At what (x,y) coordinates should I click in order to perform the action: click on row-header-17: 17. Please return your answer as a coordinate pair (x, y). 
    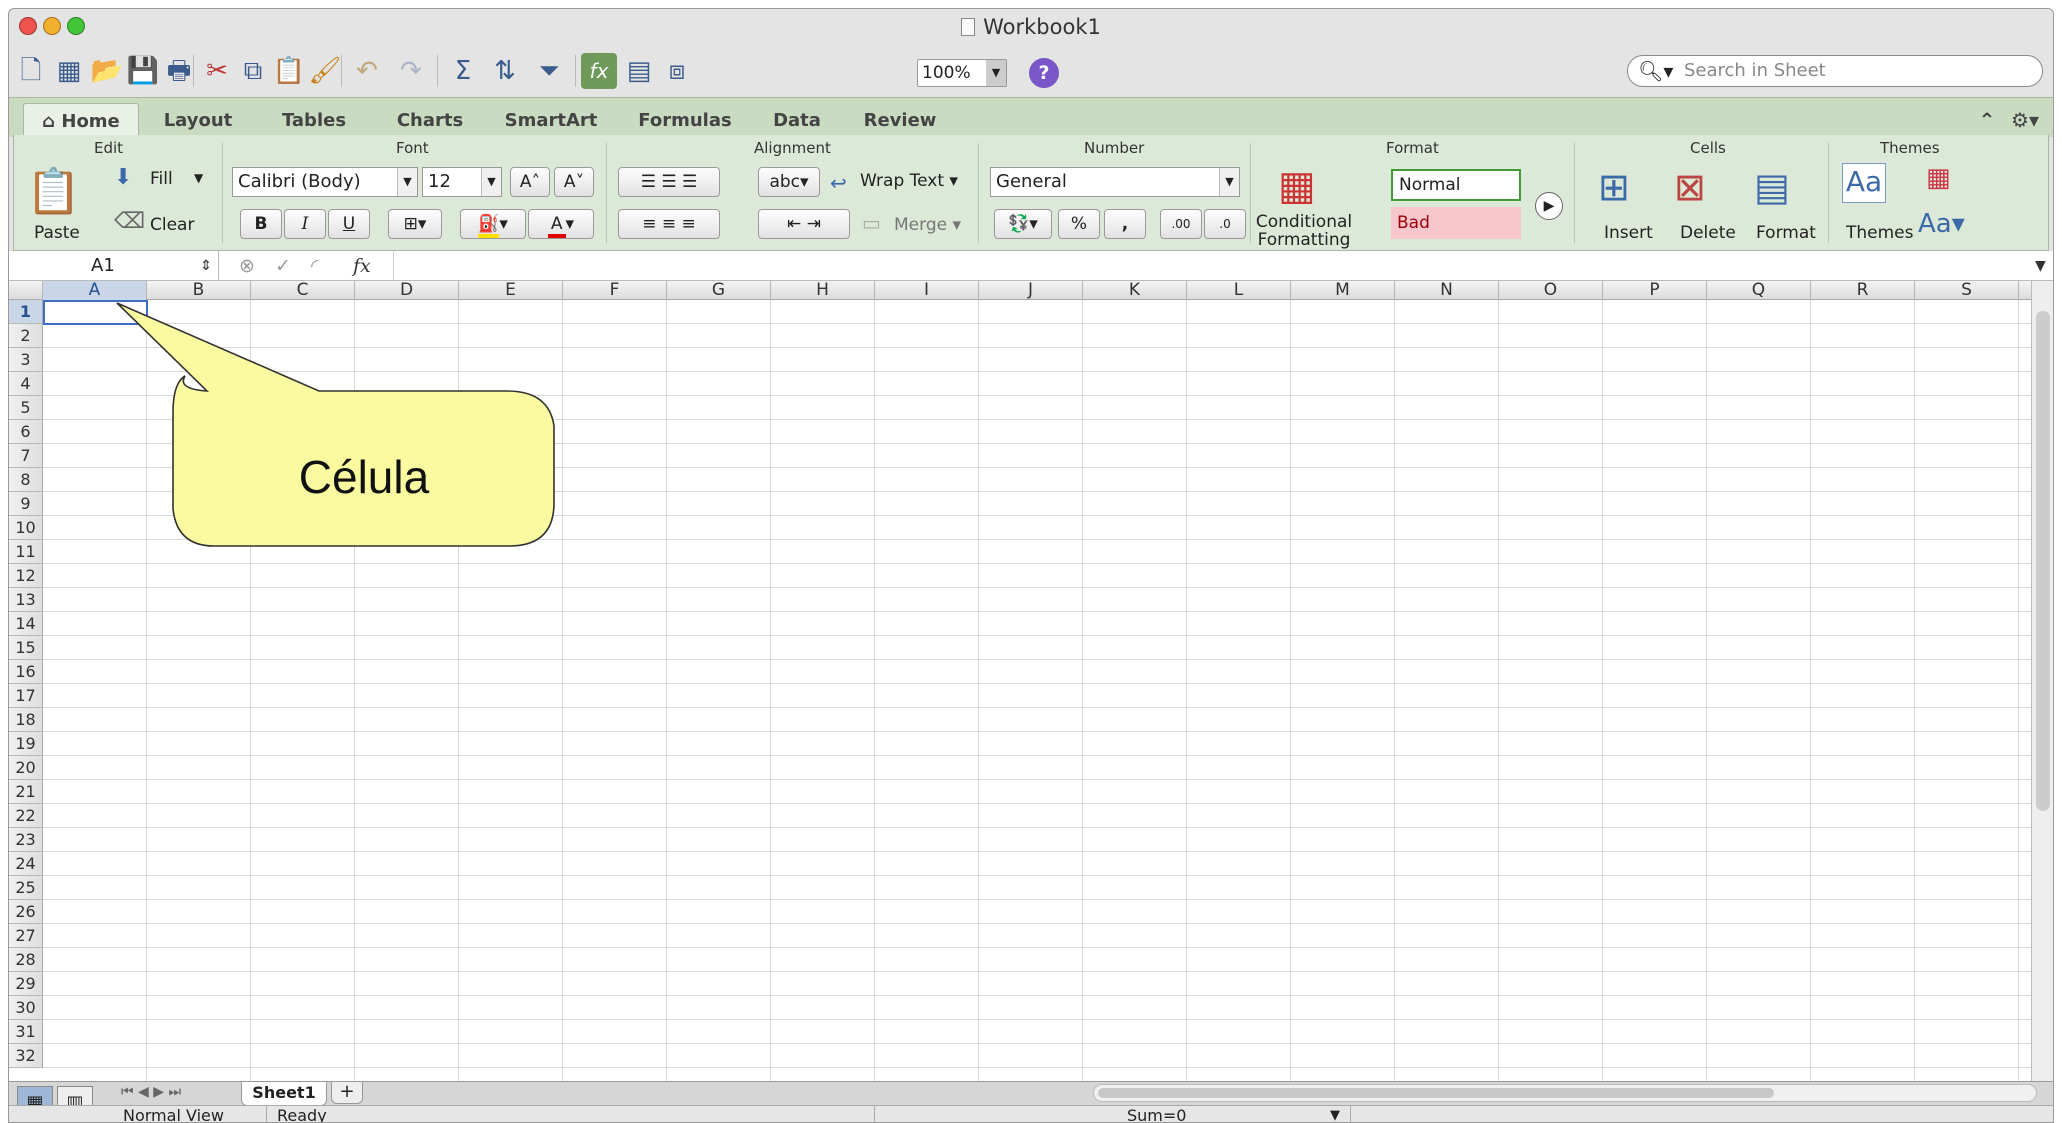
    Looking at the image, I should click on (26, 696).